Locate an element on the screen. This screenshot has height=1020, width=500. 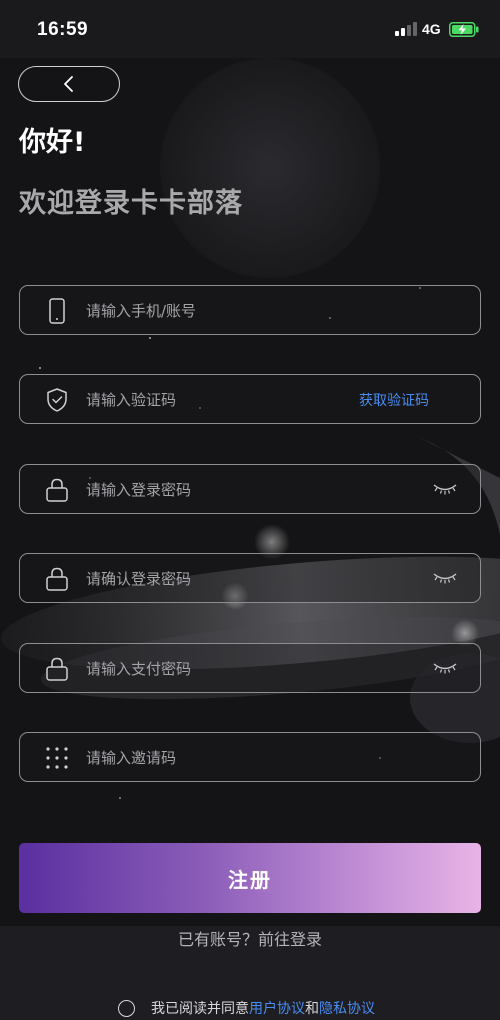
login-link: 已有账号？前往登录 is located at coordinates (250, 938).